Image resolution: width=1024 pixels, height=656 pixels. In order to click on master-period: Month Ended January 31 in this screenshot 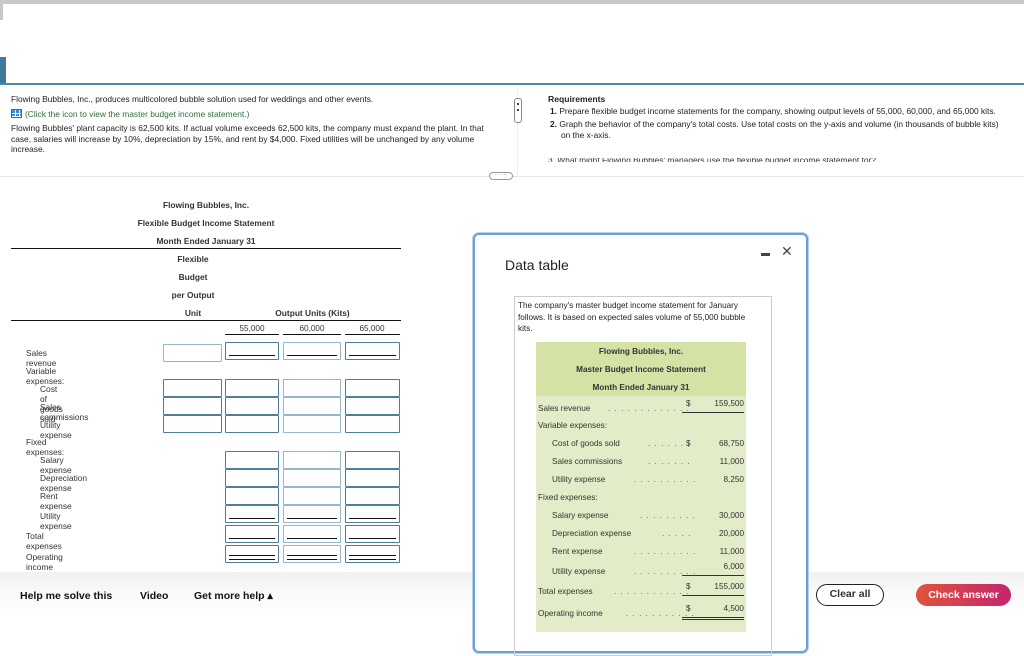, I will do `click(641, 387)`.